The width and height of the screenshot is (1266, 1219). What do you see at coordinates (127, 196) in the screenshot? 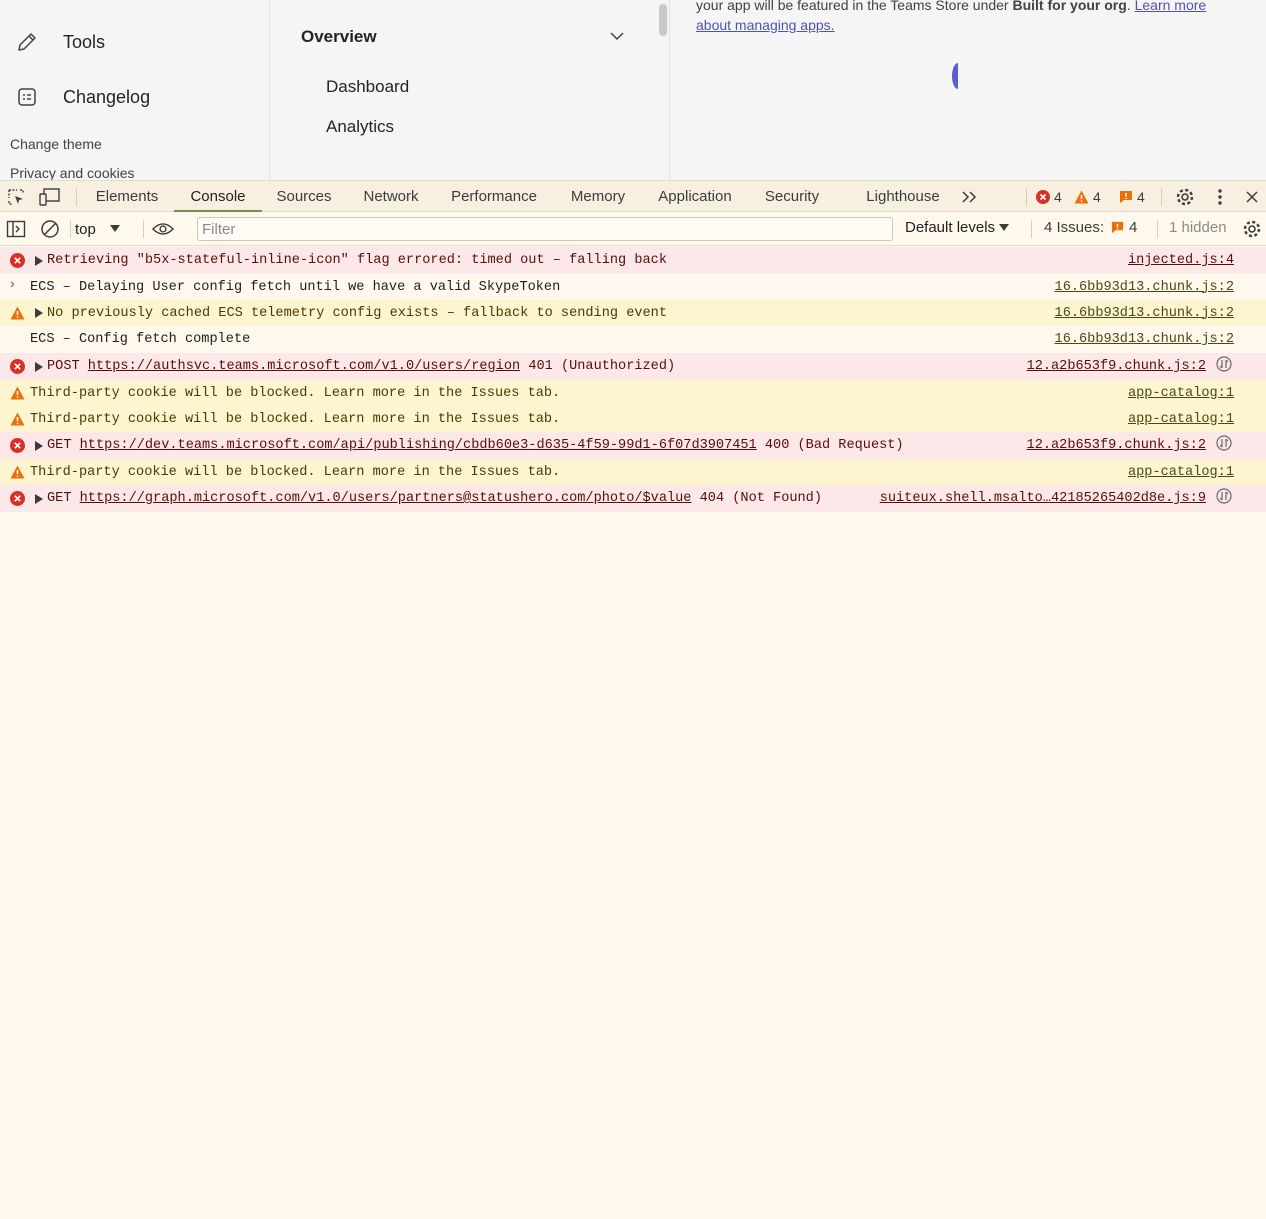
I see `tab-elements: Elements` at bounding box center [127, 196].